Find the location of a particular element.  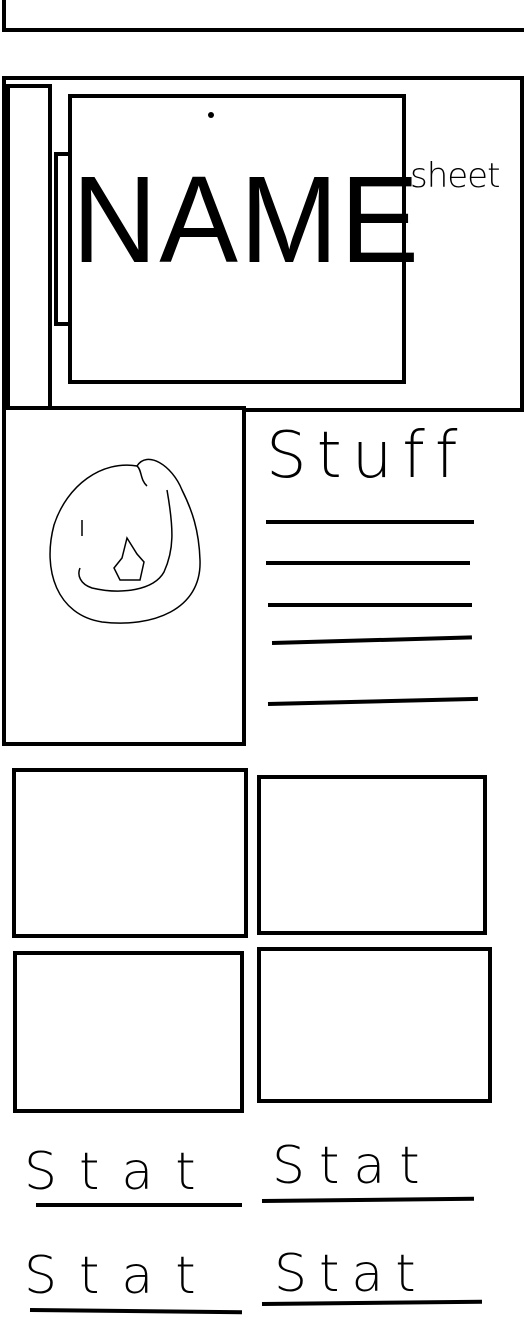

top-banner is located at coordinates (263, 16).